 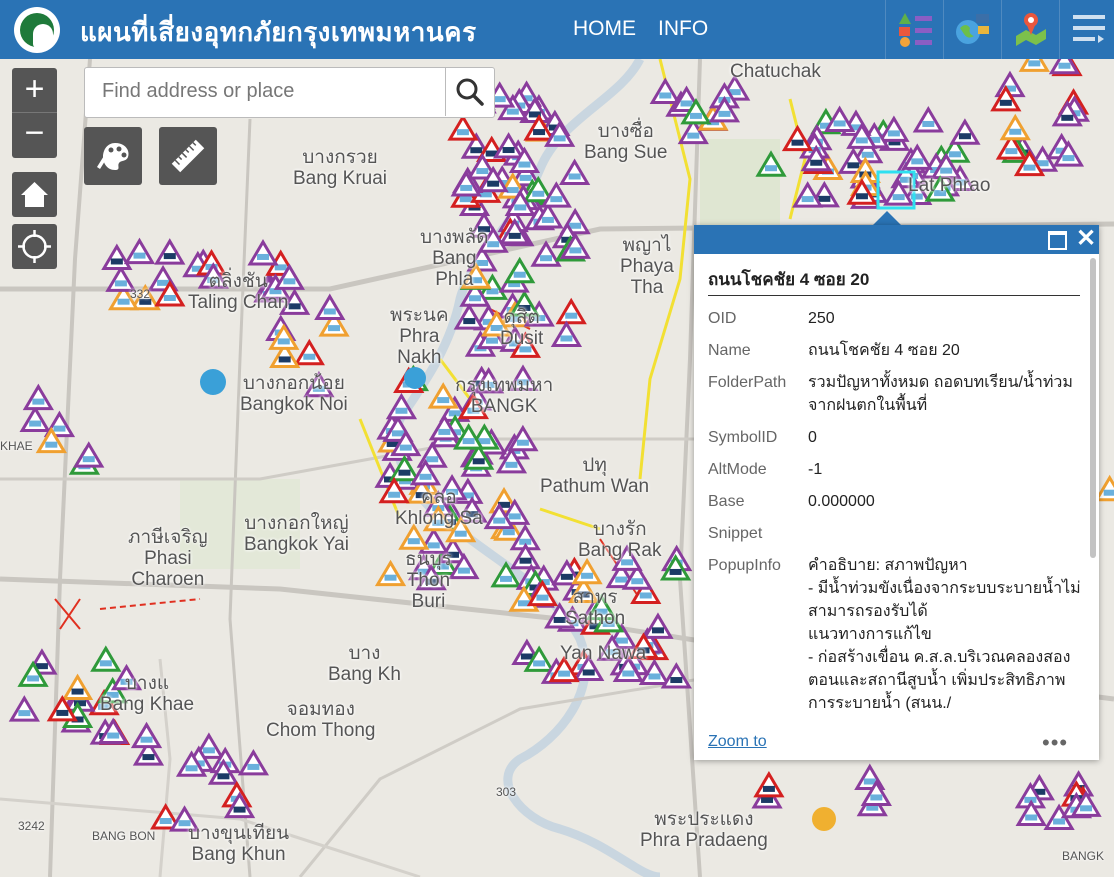 What do you see at coordinates (260, 91) in the screenshot?
I see `search-input` at bounding box center [260, 91].